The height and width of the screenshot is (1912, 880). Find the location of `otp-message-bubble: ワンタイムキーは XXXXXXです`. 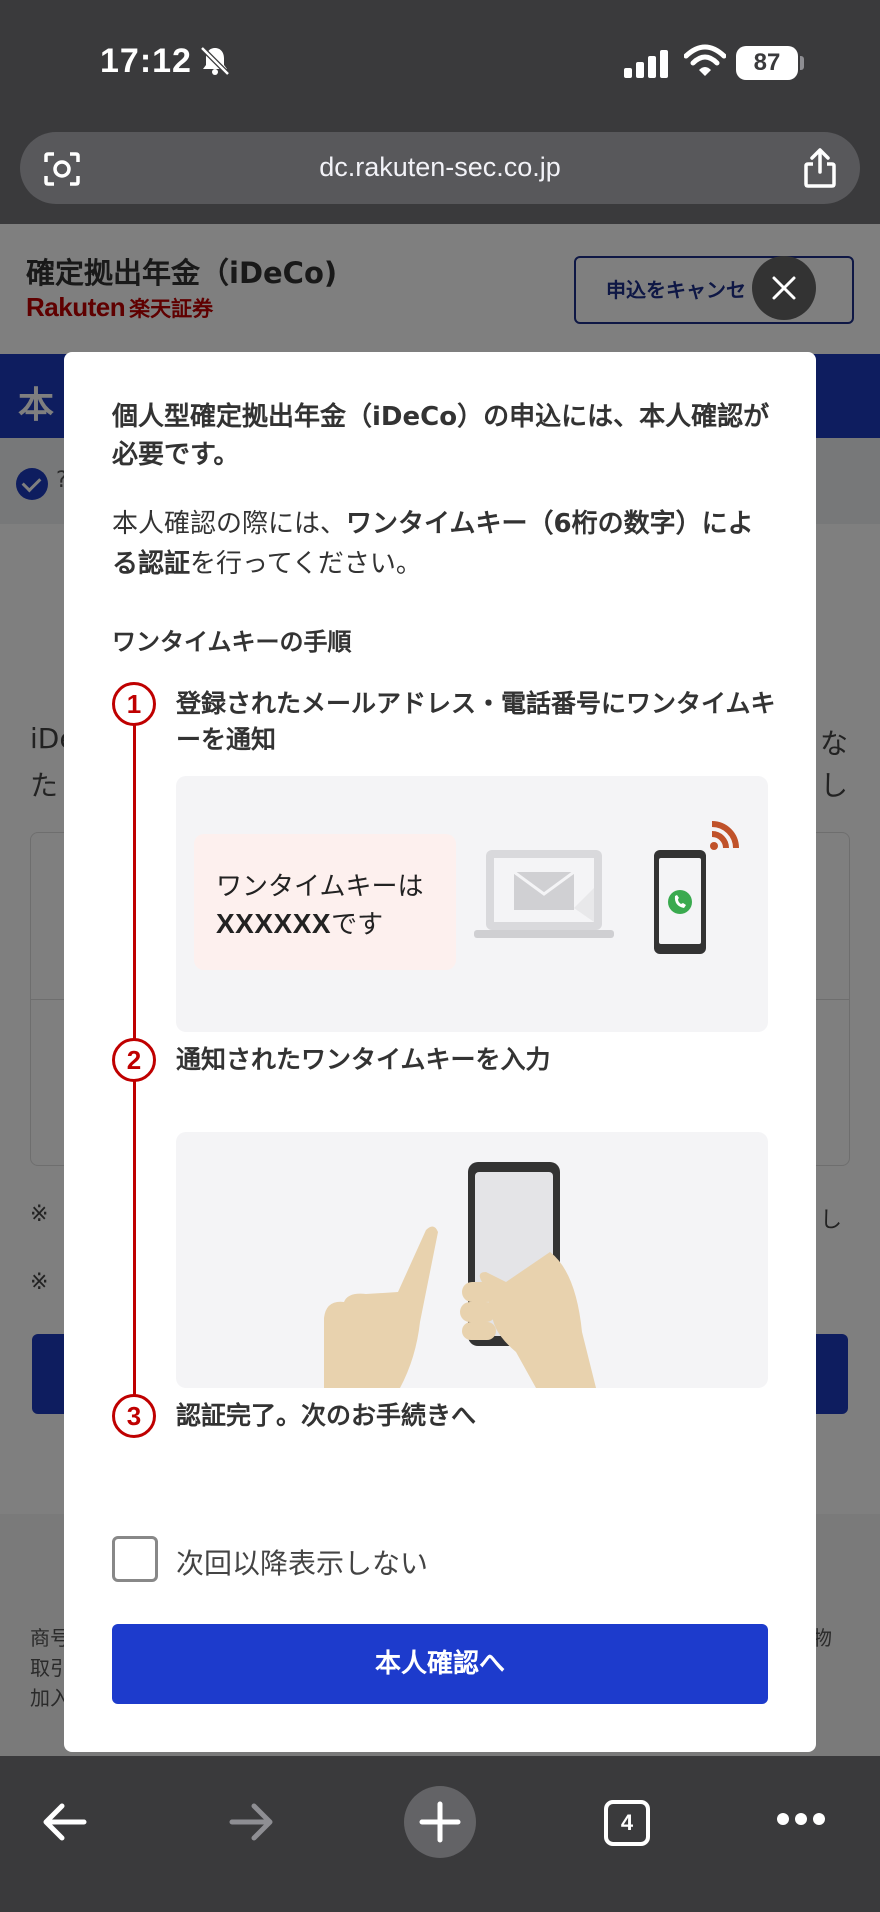

otp-message-bubble: ワンタイムキーは XXXXXXです is located at coordinates (325, 902).